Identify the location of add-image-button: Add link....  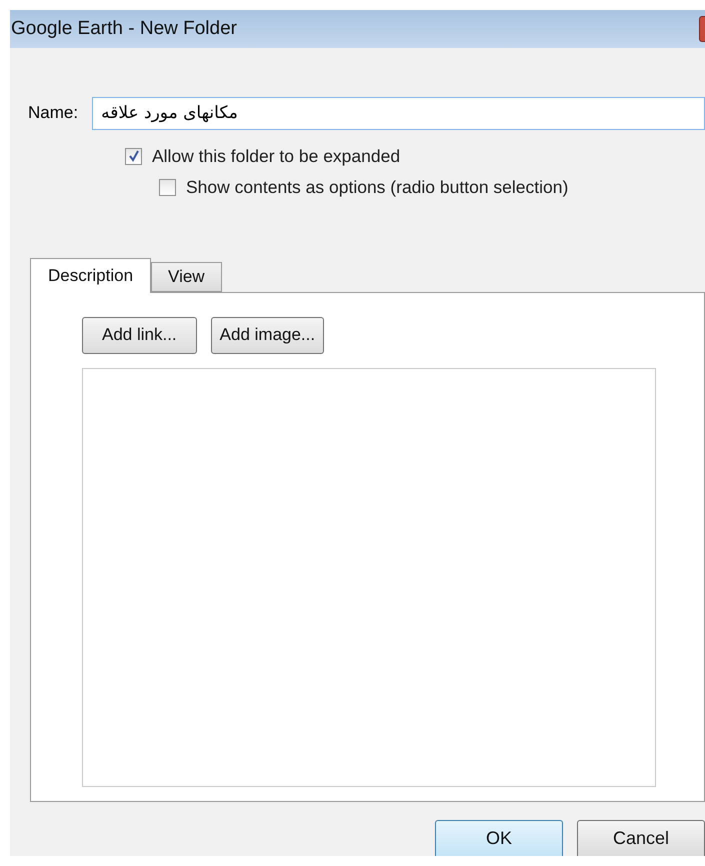
(139, 335).